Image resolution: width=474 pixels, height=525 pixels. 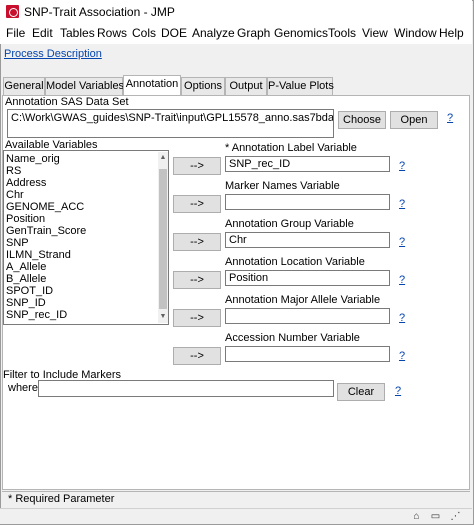 I want to click on marker-names-variable-label: Marker Names Variable, so click(x=282, y=186).